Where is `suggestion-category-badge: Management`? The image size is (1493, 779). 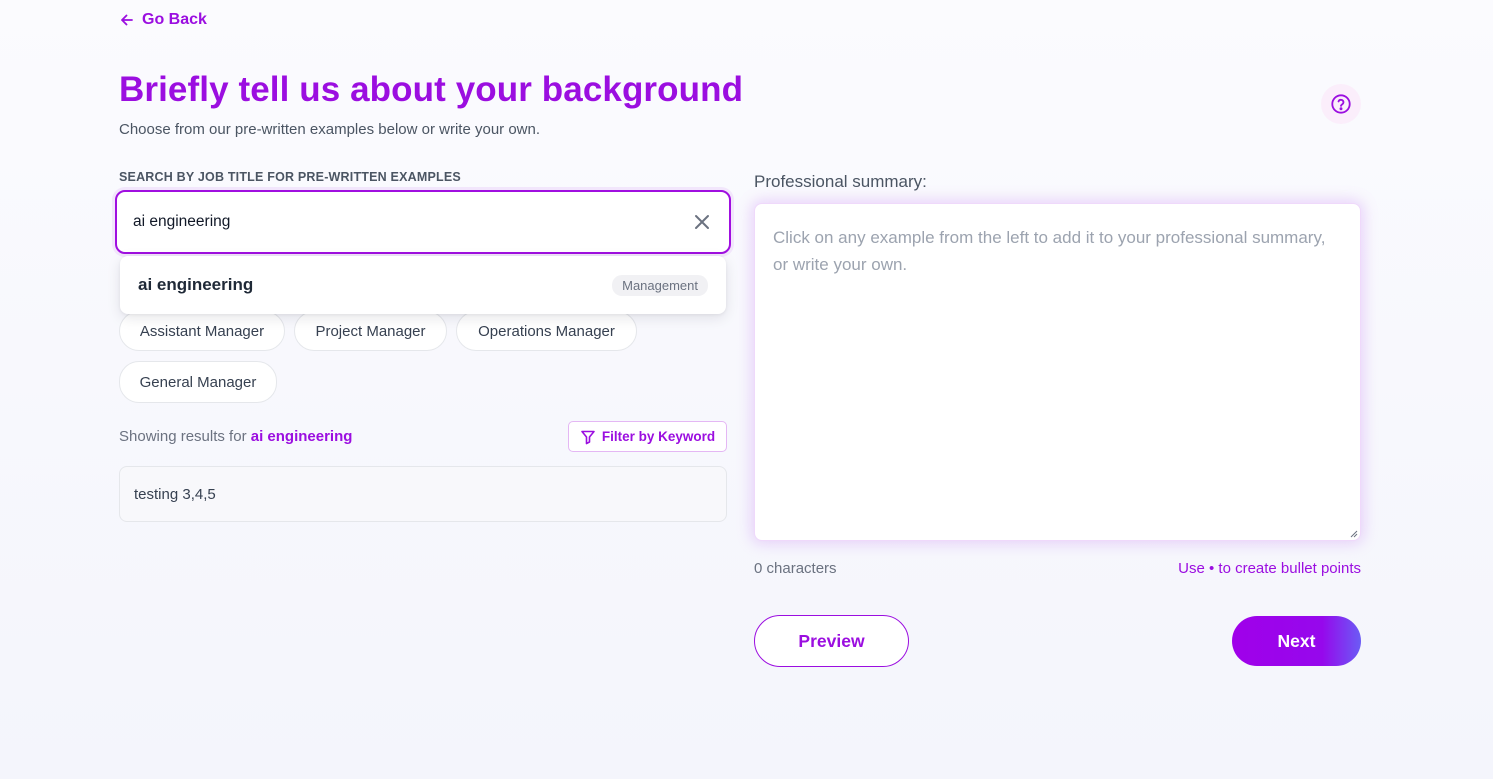
suggestion-category-badge: Management is located at coordinates (660, 285).